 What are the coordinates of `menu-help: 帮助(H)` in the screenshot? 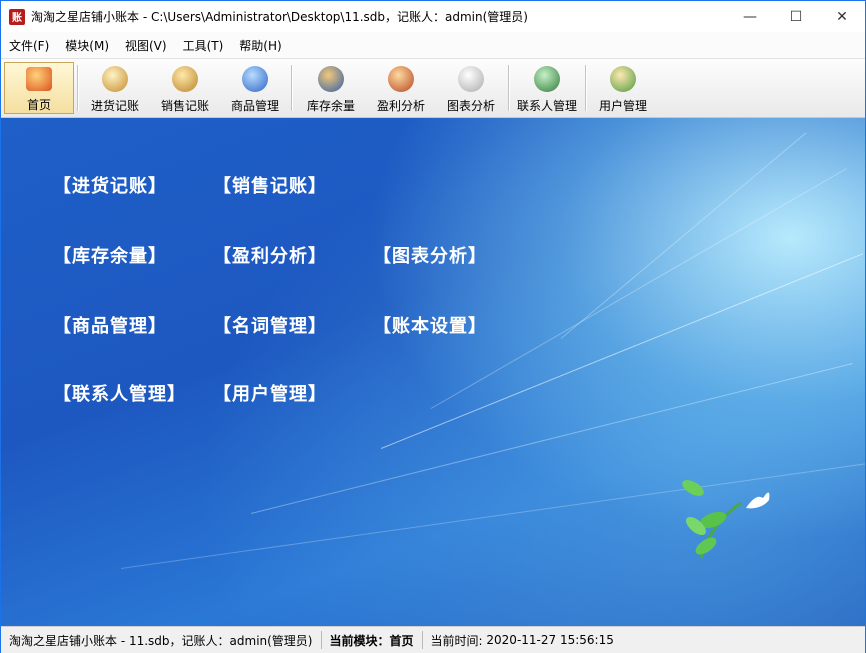 It's located at (260, 45).